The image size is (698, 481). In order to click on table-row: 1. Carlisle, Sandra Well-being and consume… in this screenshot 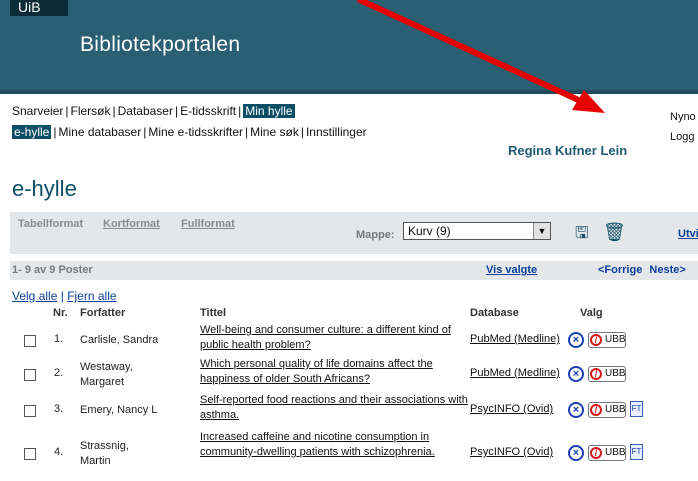, I will do `click(354, 340)`.